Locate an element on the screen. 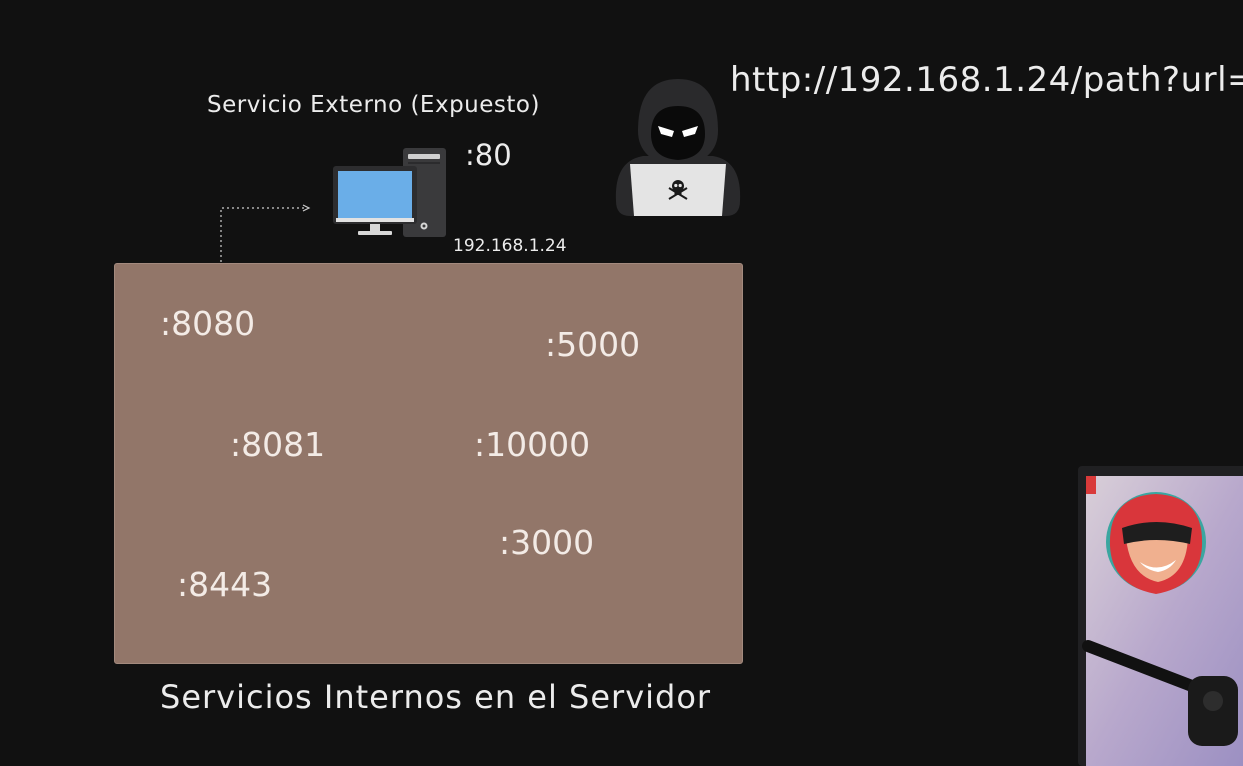 This screenshot has height=766, width=1243. webcam-overlay is located at coordinates (1160, 616).